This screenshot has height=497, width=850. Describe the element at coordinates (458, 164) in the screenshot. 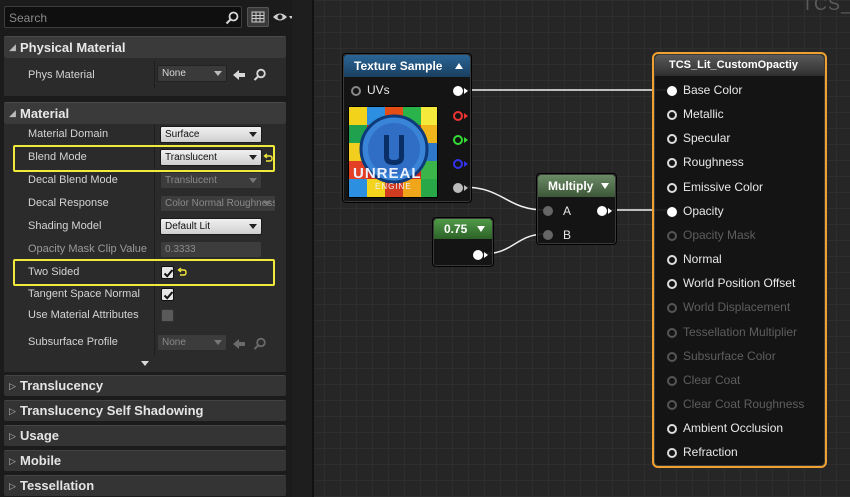

I see `b-output-pin` at that location.